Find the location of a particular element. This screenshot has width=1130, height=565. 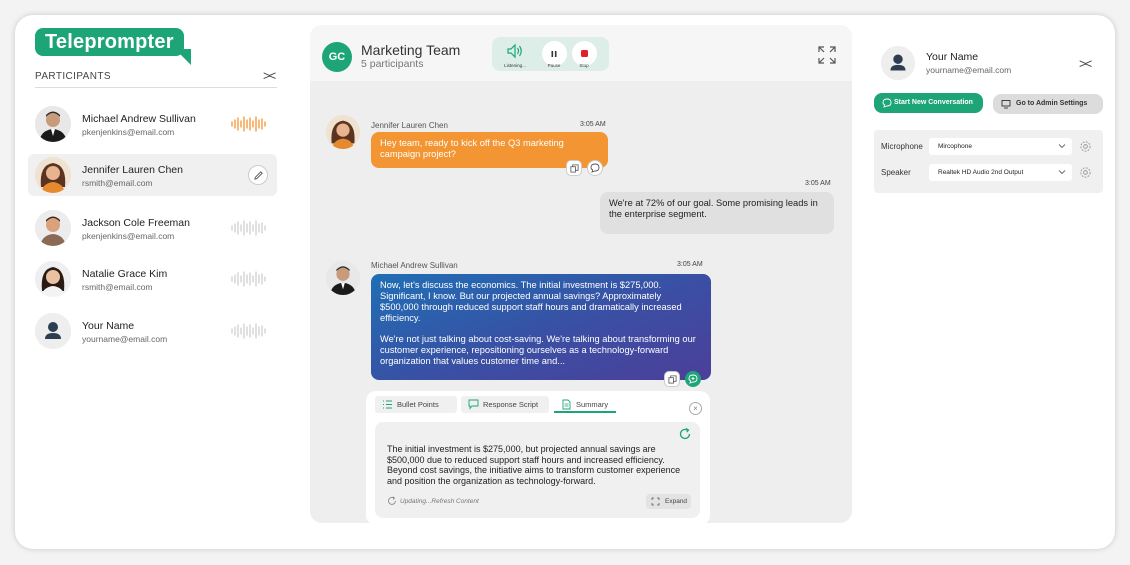

message-sender: Michael Andrew Sullivan is located at coordinates (414, 265).